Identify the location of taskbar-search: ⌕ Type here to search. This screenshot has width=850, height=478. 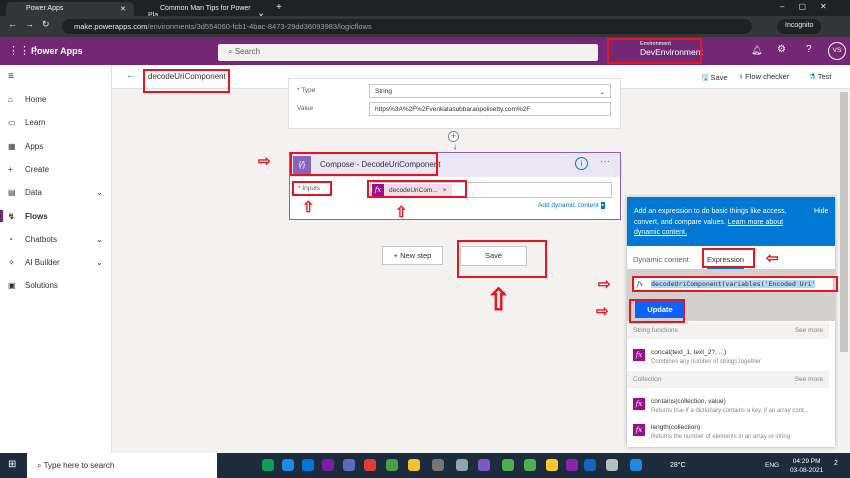
(122, 465).